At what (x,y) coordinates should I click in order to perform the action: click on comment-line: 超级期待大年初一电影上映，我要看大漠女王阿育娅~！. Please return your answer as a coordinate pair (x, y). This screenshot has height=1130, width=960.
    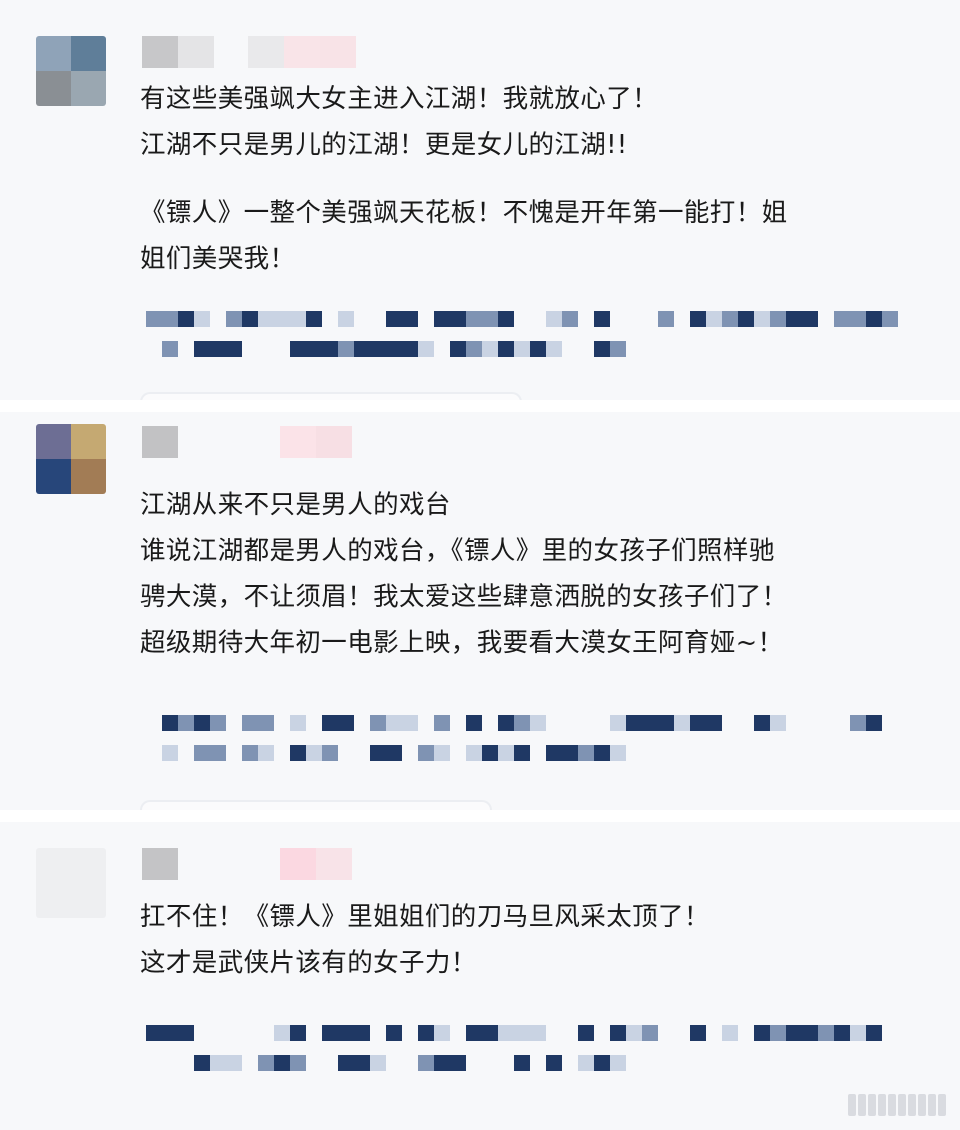
    Looking at the image, I should click on (462, 643).